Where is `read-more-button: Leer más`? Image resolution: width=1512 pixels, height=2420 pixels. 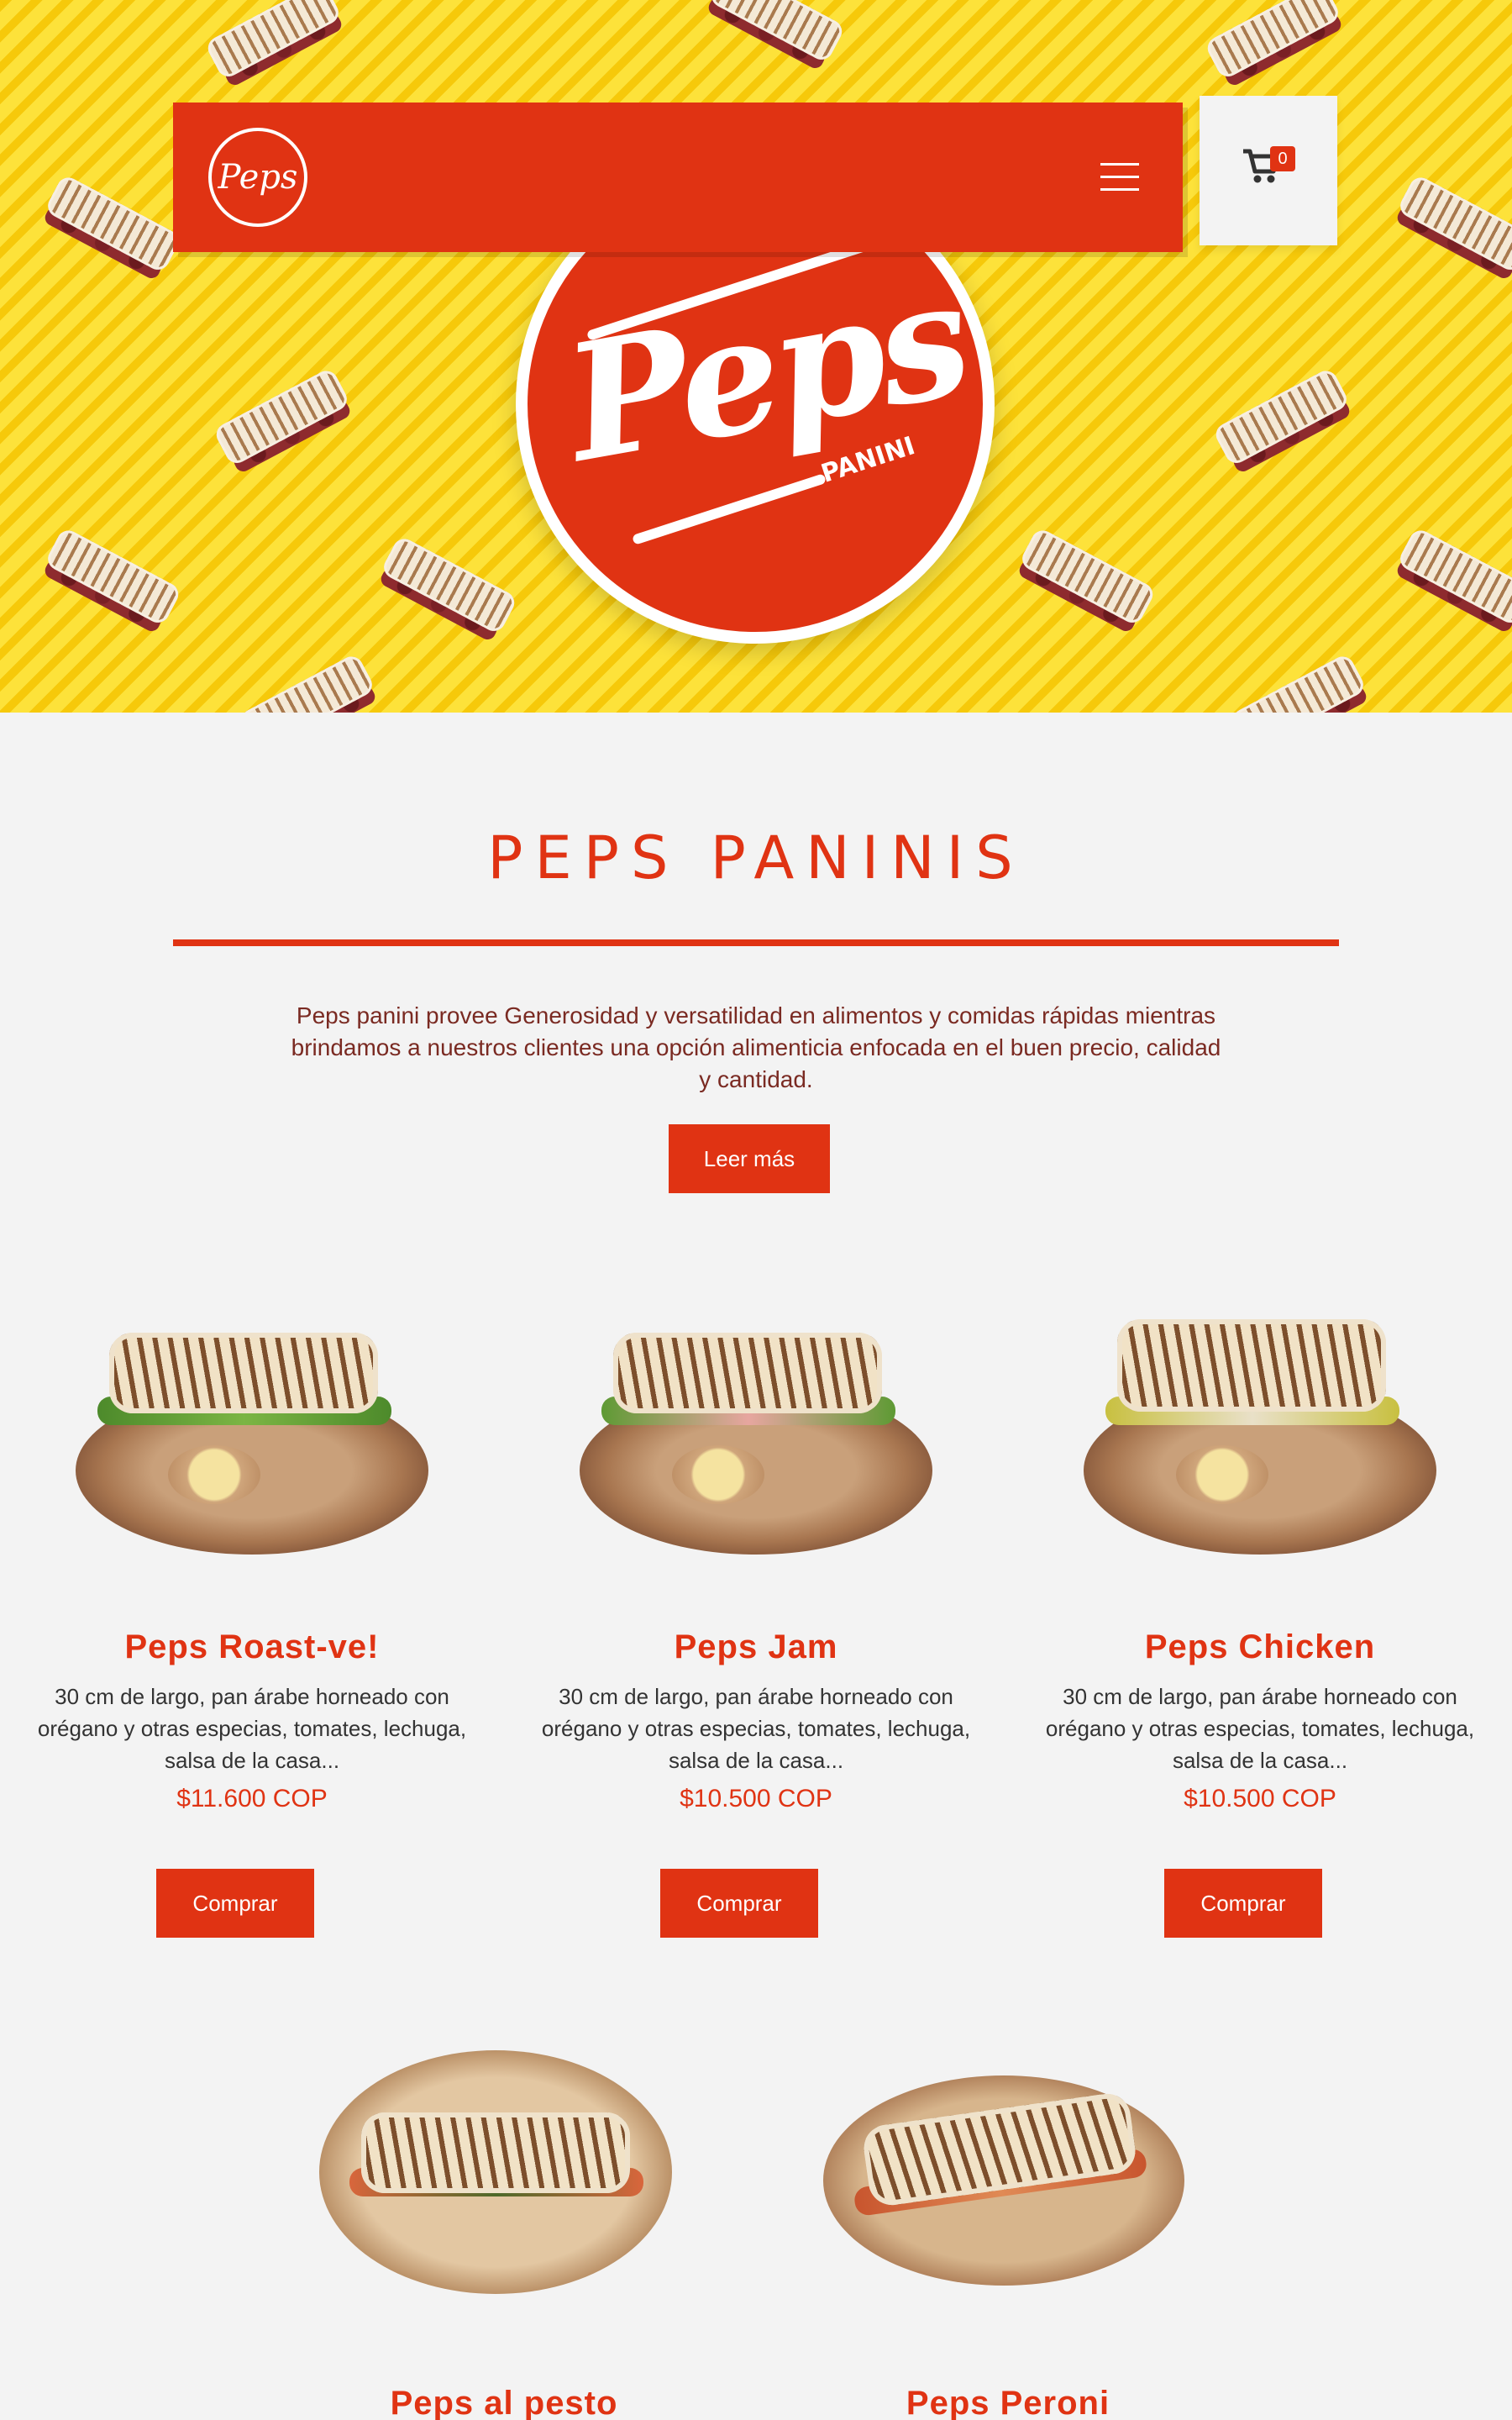
read-more-button: Leer más is located at coordinates (749, 1158).